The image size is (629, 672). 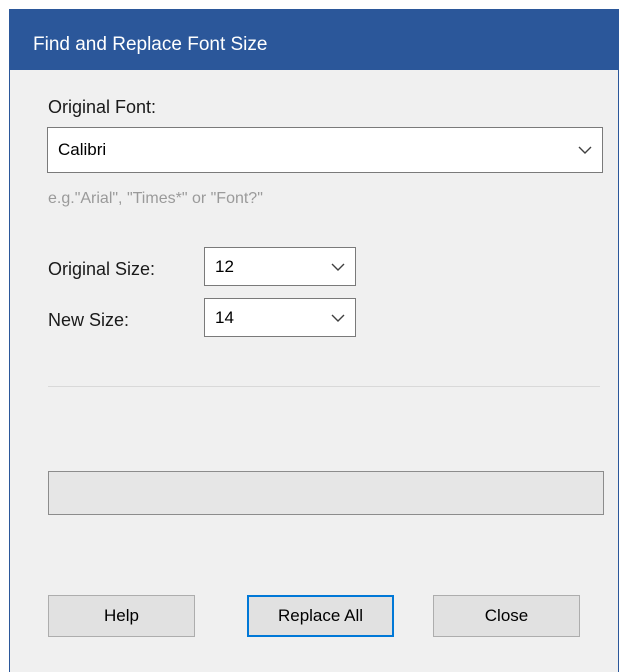 I want to click on original-size-combobox: 12, so click(x=280, y=266).